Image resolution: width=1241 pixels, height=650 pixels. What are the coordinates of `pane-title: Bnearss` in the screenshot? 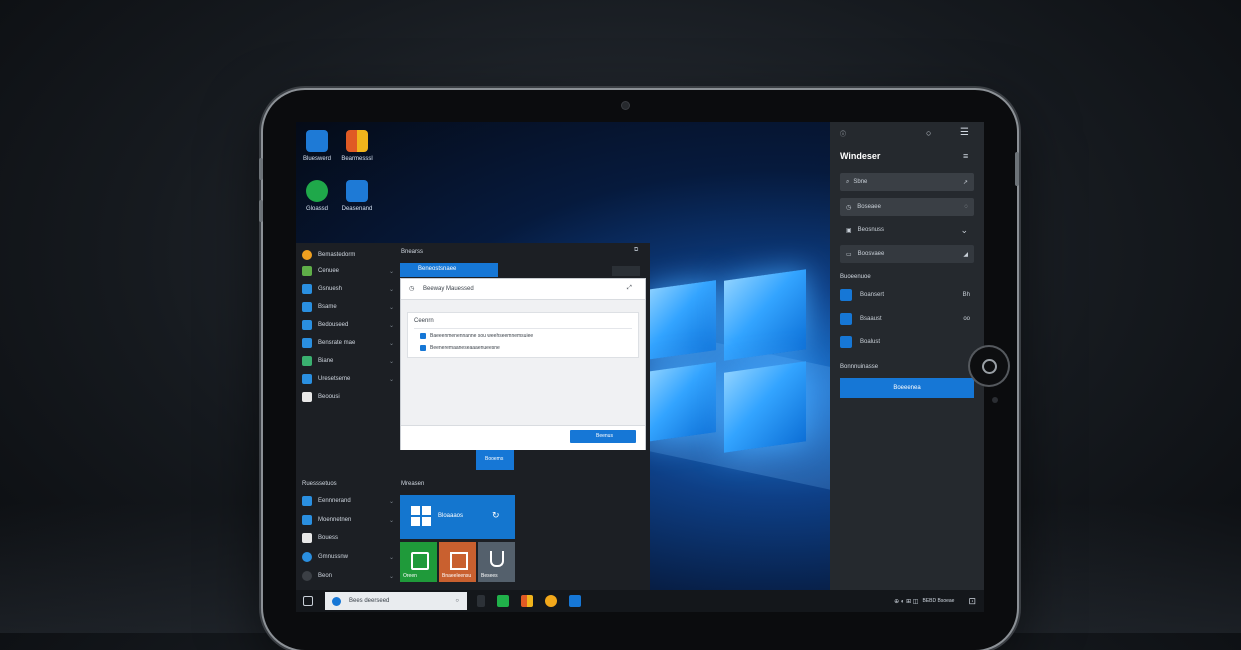 It's located at (412, 252).